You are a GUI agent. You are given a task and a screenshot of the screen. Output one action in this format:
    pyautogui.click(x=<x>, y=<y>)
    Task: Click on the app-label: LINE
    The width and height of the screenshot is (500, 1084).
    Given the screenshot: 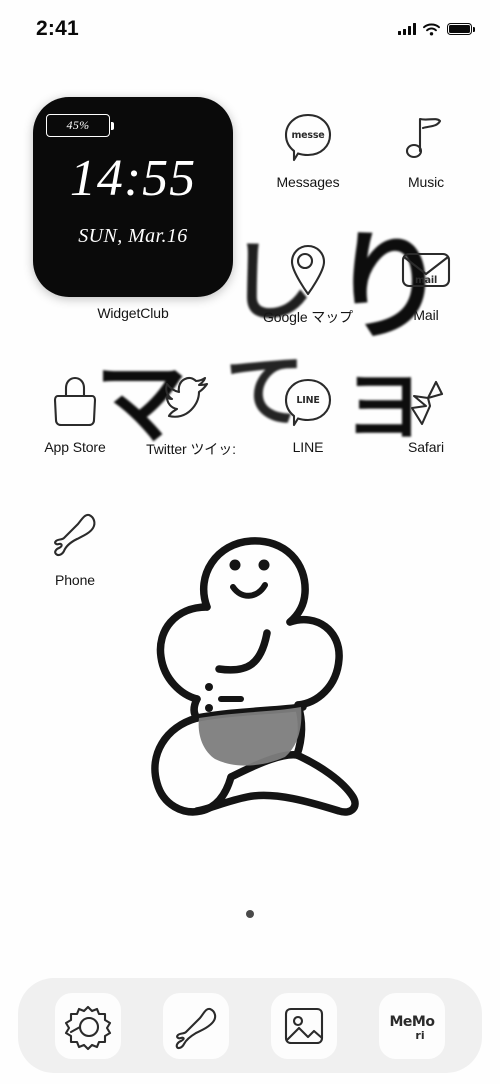 What is the action you would take?
    pyautogui.click(x=308, y=447)
    